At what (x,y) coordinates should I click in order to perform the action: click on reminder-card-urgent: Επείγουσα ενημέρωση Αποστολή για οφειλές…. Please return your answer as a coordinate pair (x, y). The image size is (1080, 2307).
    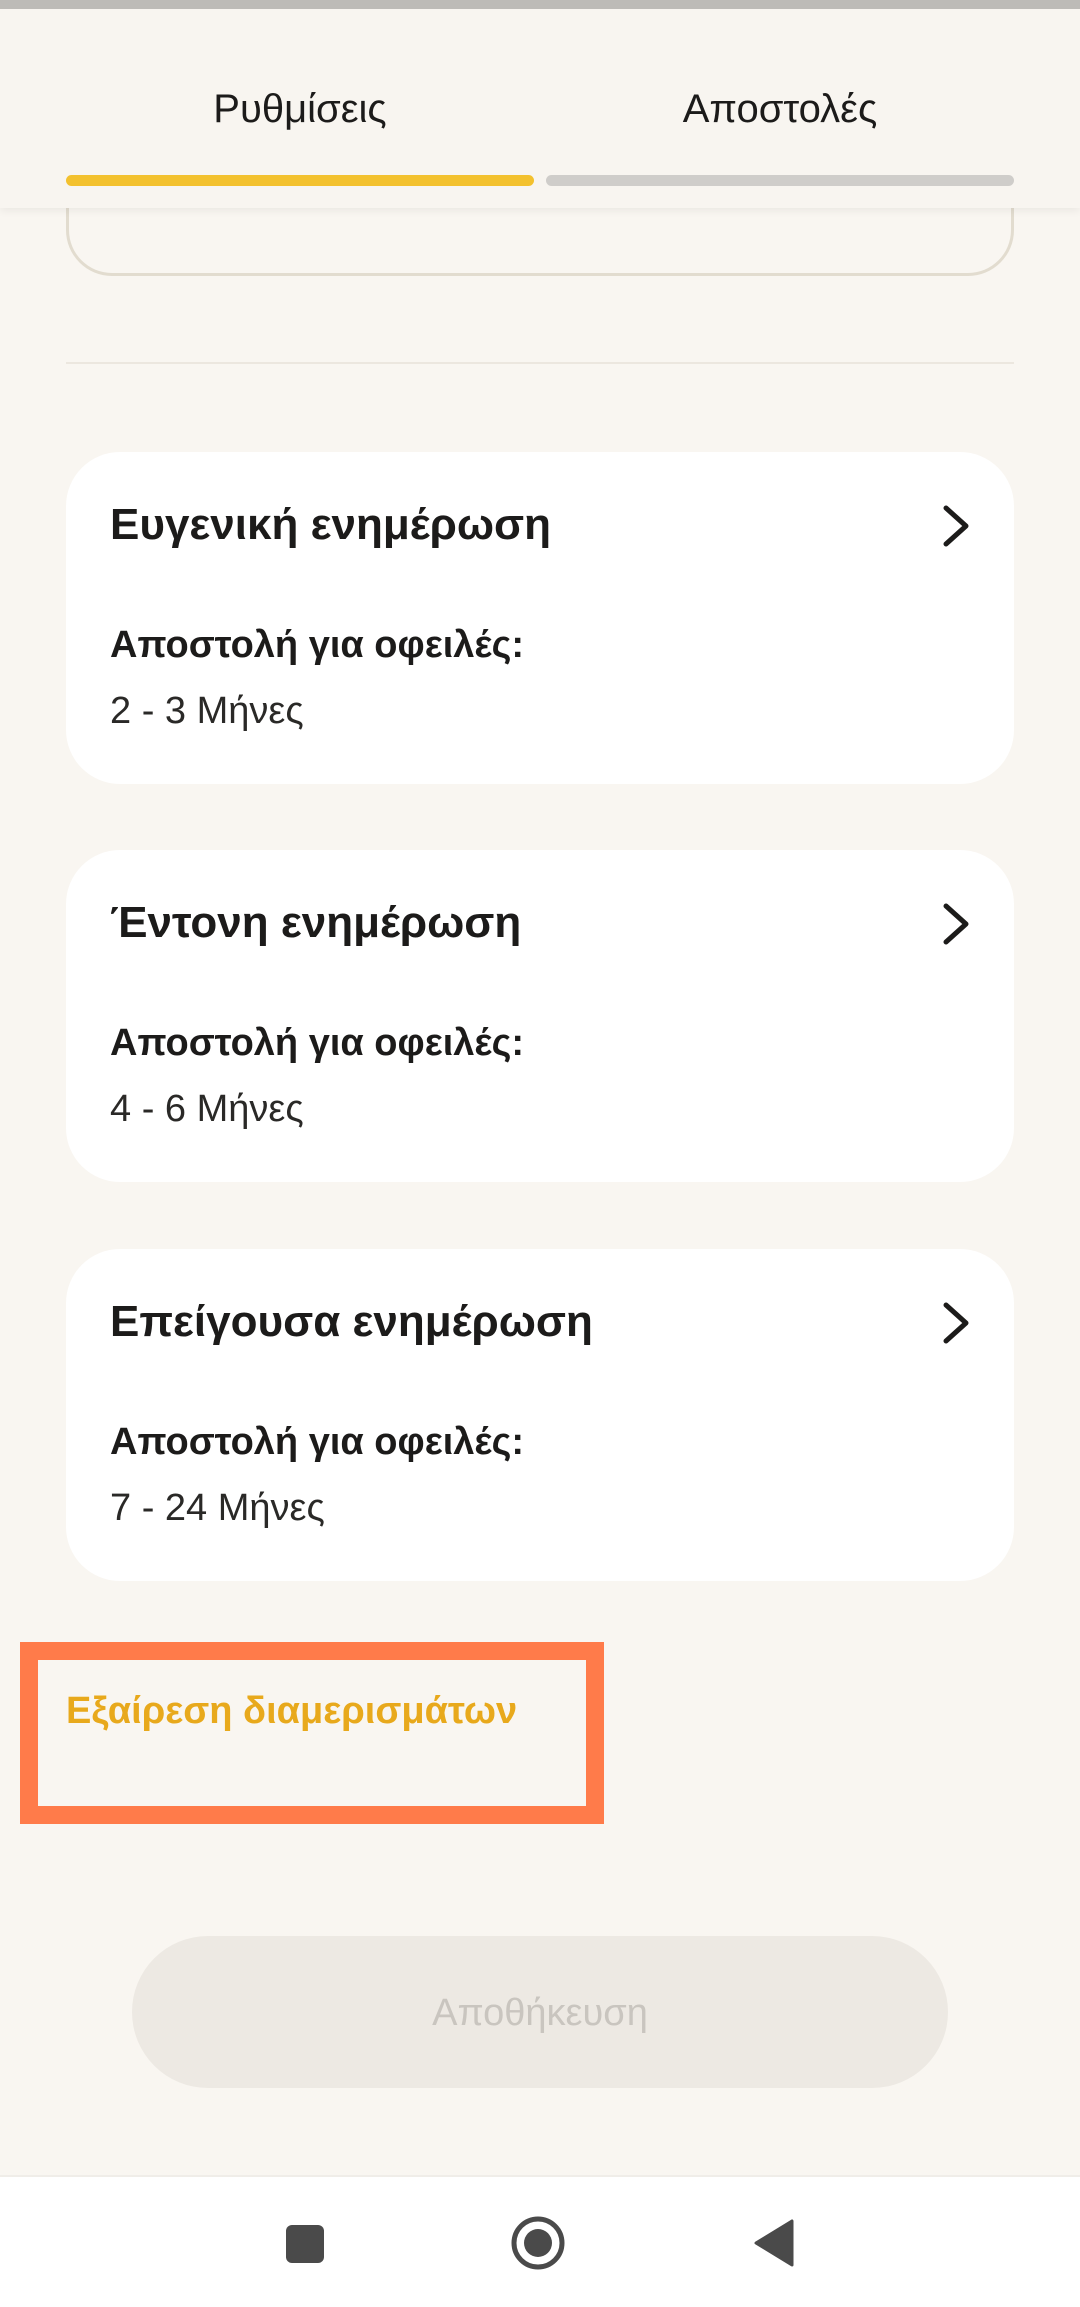
    Looking at the image, I should click on (540, 1415).